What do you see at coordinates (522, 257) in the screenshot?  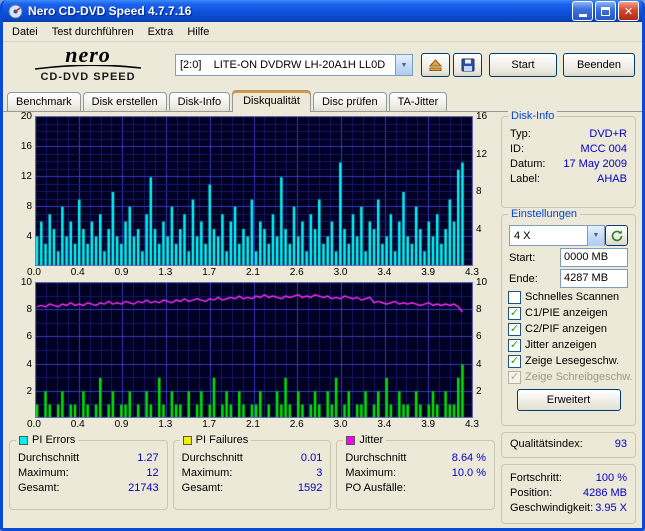 I see `start-field-label: Start:` at bounding box center [522, 257].